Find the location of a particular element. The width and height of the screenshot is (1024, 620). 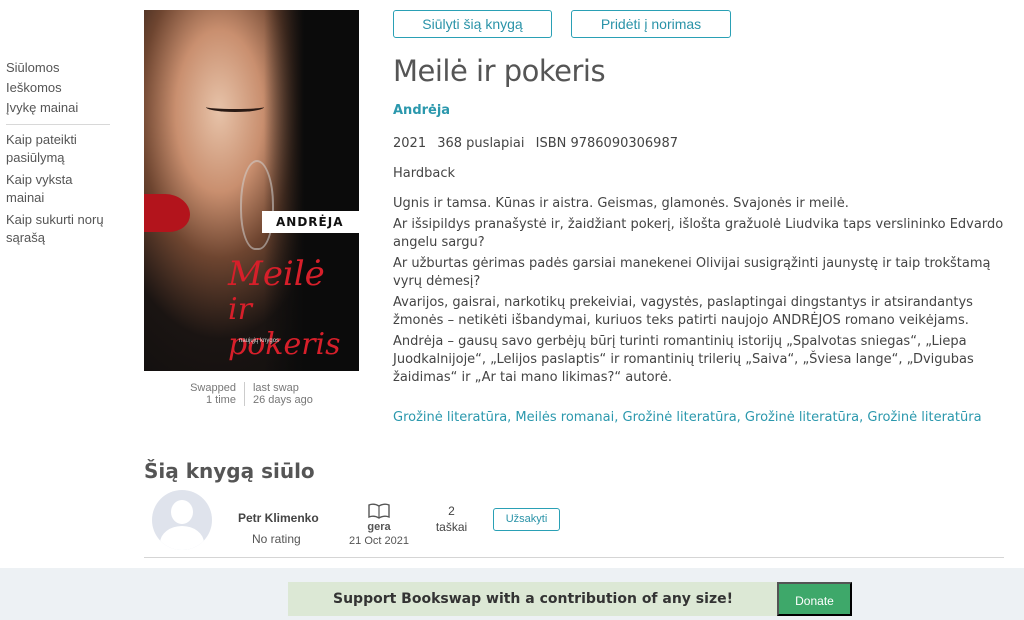

sidebar-item-completed-swaps: Įvykę mainai is located at coordinates (58, 108).